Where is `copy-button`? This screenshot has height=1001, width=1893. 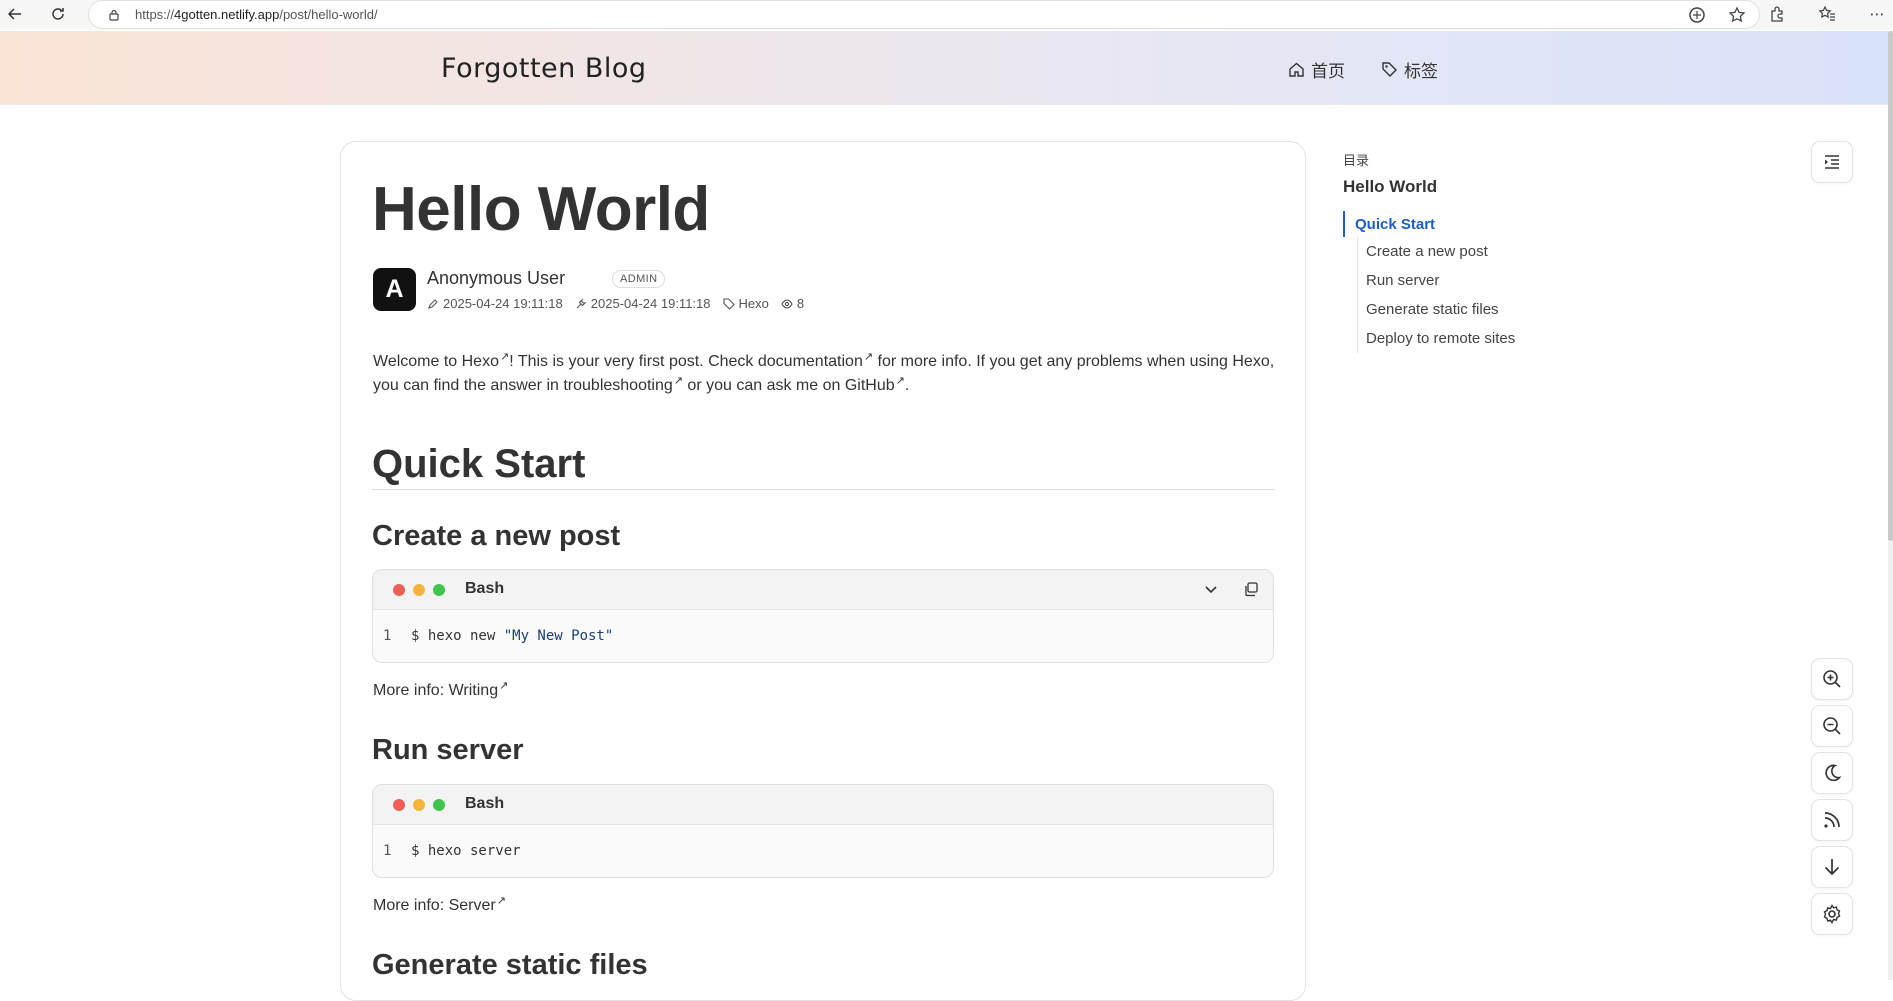
copy-button is located at coordinates (1251, 589).